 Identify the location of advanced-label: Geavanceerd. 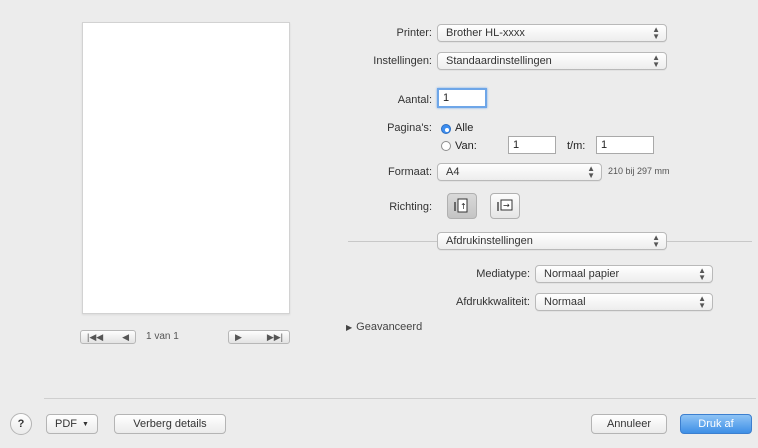
(389, 327).